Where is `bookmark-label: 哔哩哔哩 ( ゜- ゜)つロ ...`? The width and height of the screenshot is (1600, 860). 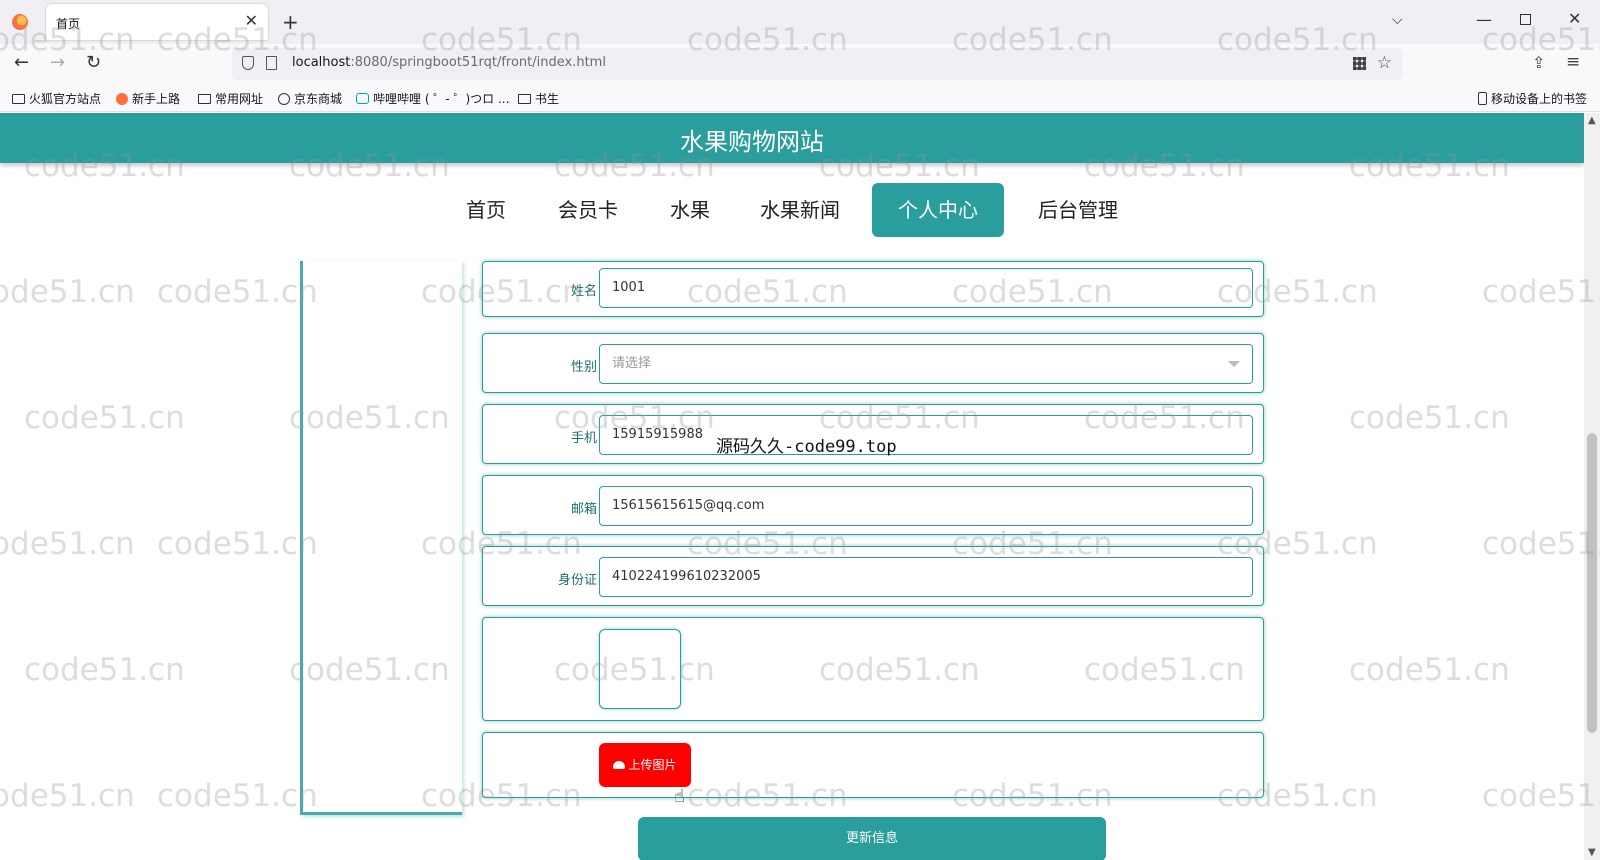
bookmark-label: 哔哩哔哩 ( ゜- ゜)つロ ... is located at coordinates (441, 99).